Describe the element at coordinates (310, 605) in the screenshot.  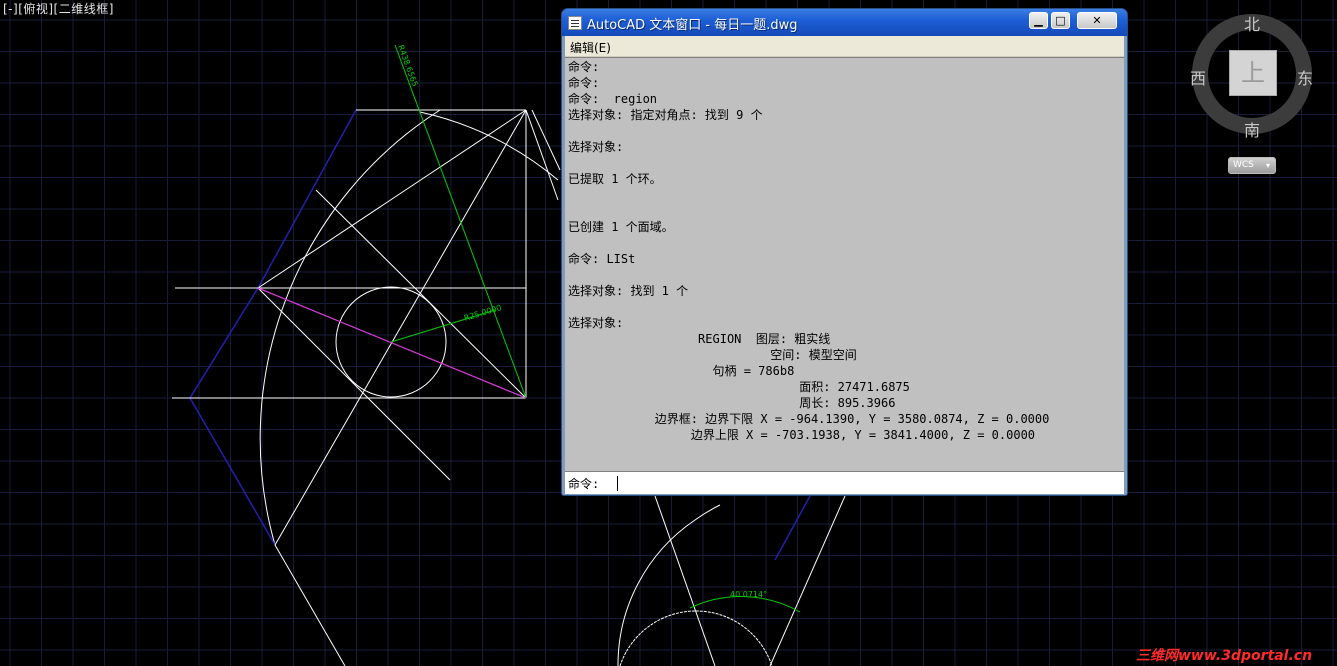
I see `lower-left-line` at that location.